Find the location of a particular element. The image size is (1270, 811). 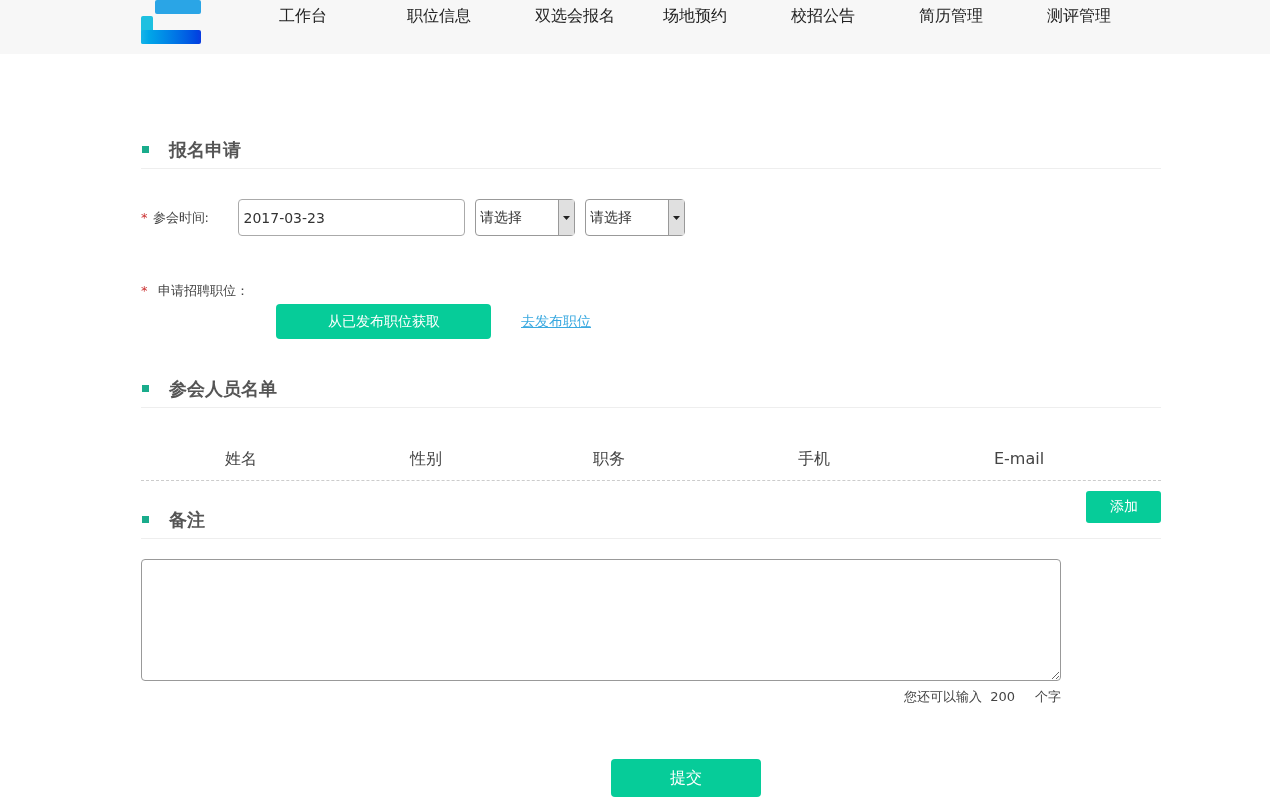

date-field: 2017-03-23 is located at coordinates (351, 217).